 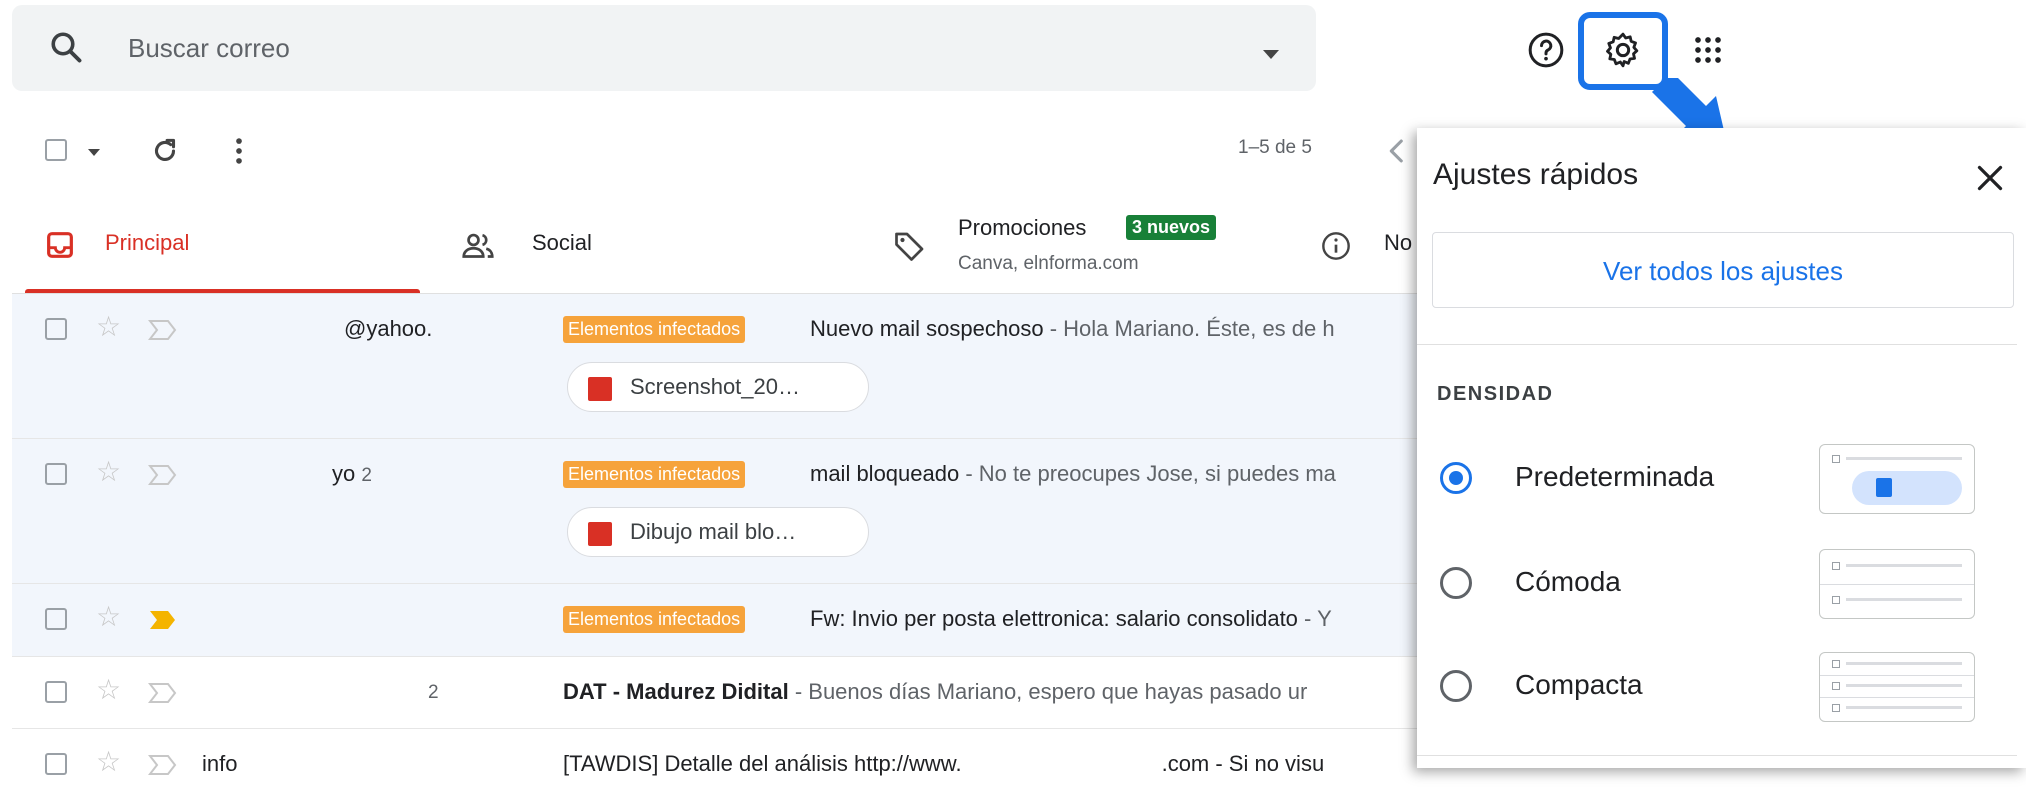 What do you see at coordinates (1717, 755) in the screenshot?
I see `panel-bottom-divider` at bounding box center [1717, 755].